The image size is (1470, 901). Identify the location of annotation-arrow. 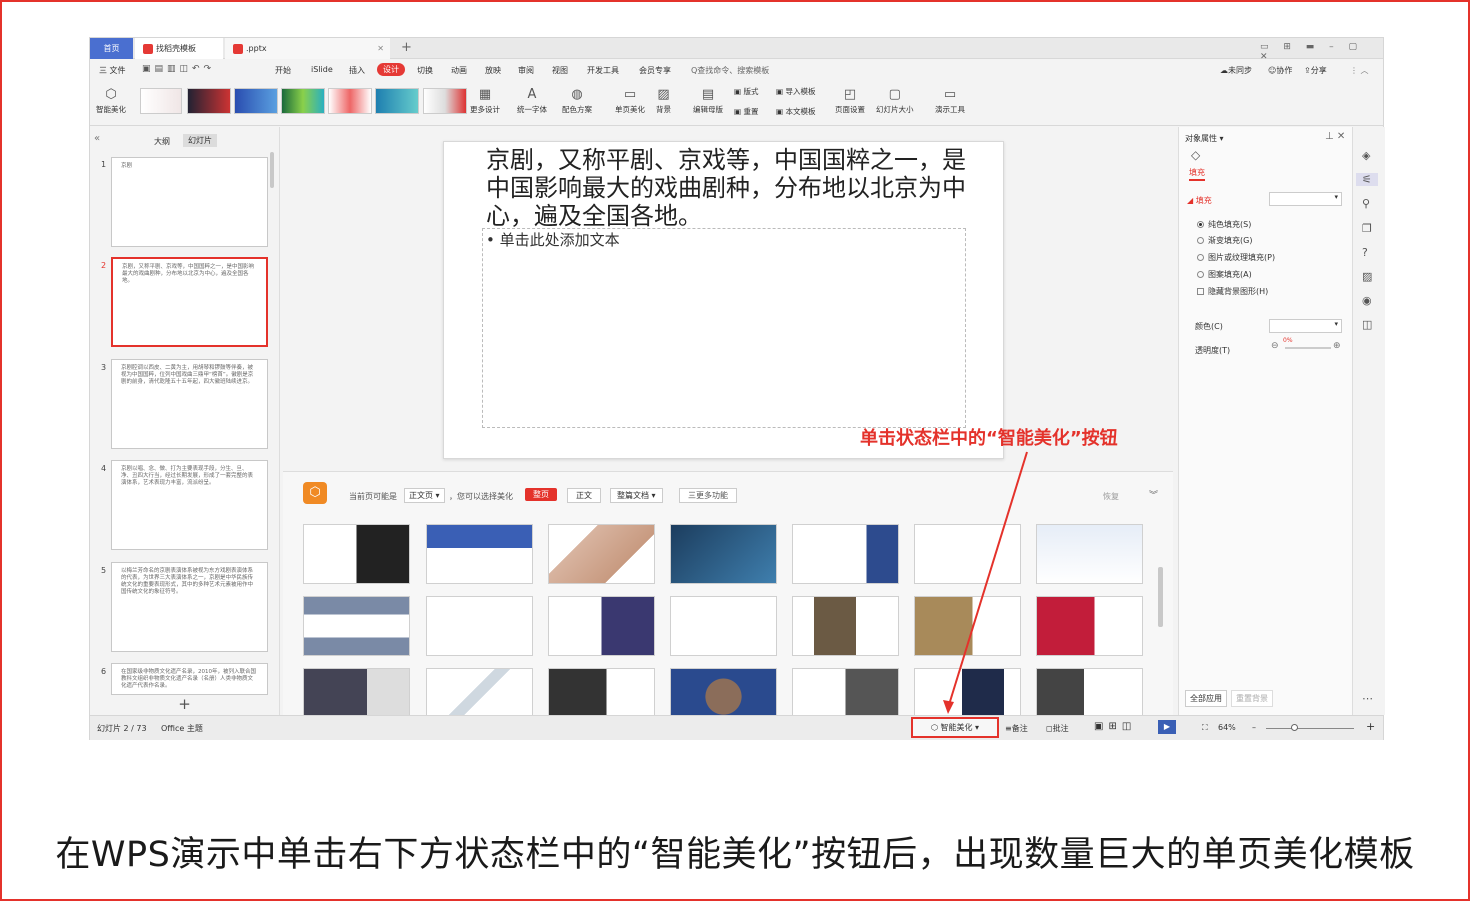
(985, 582).